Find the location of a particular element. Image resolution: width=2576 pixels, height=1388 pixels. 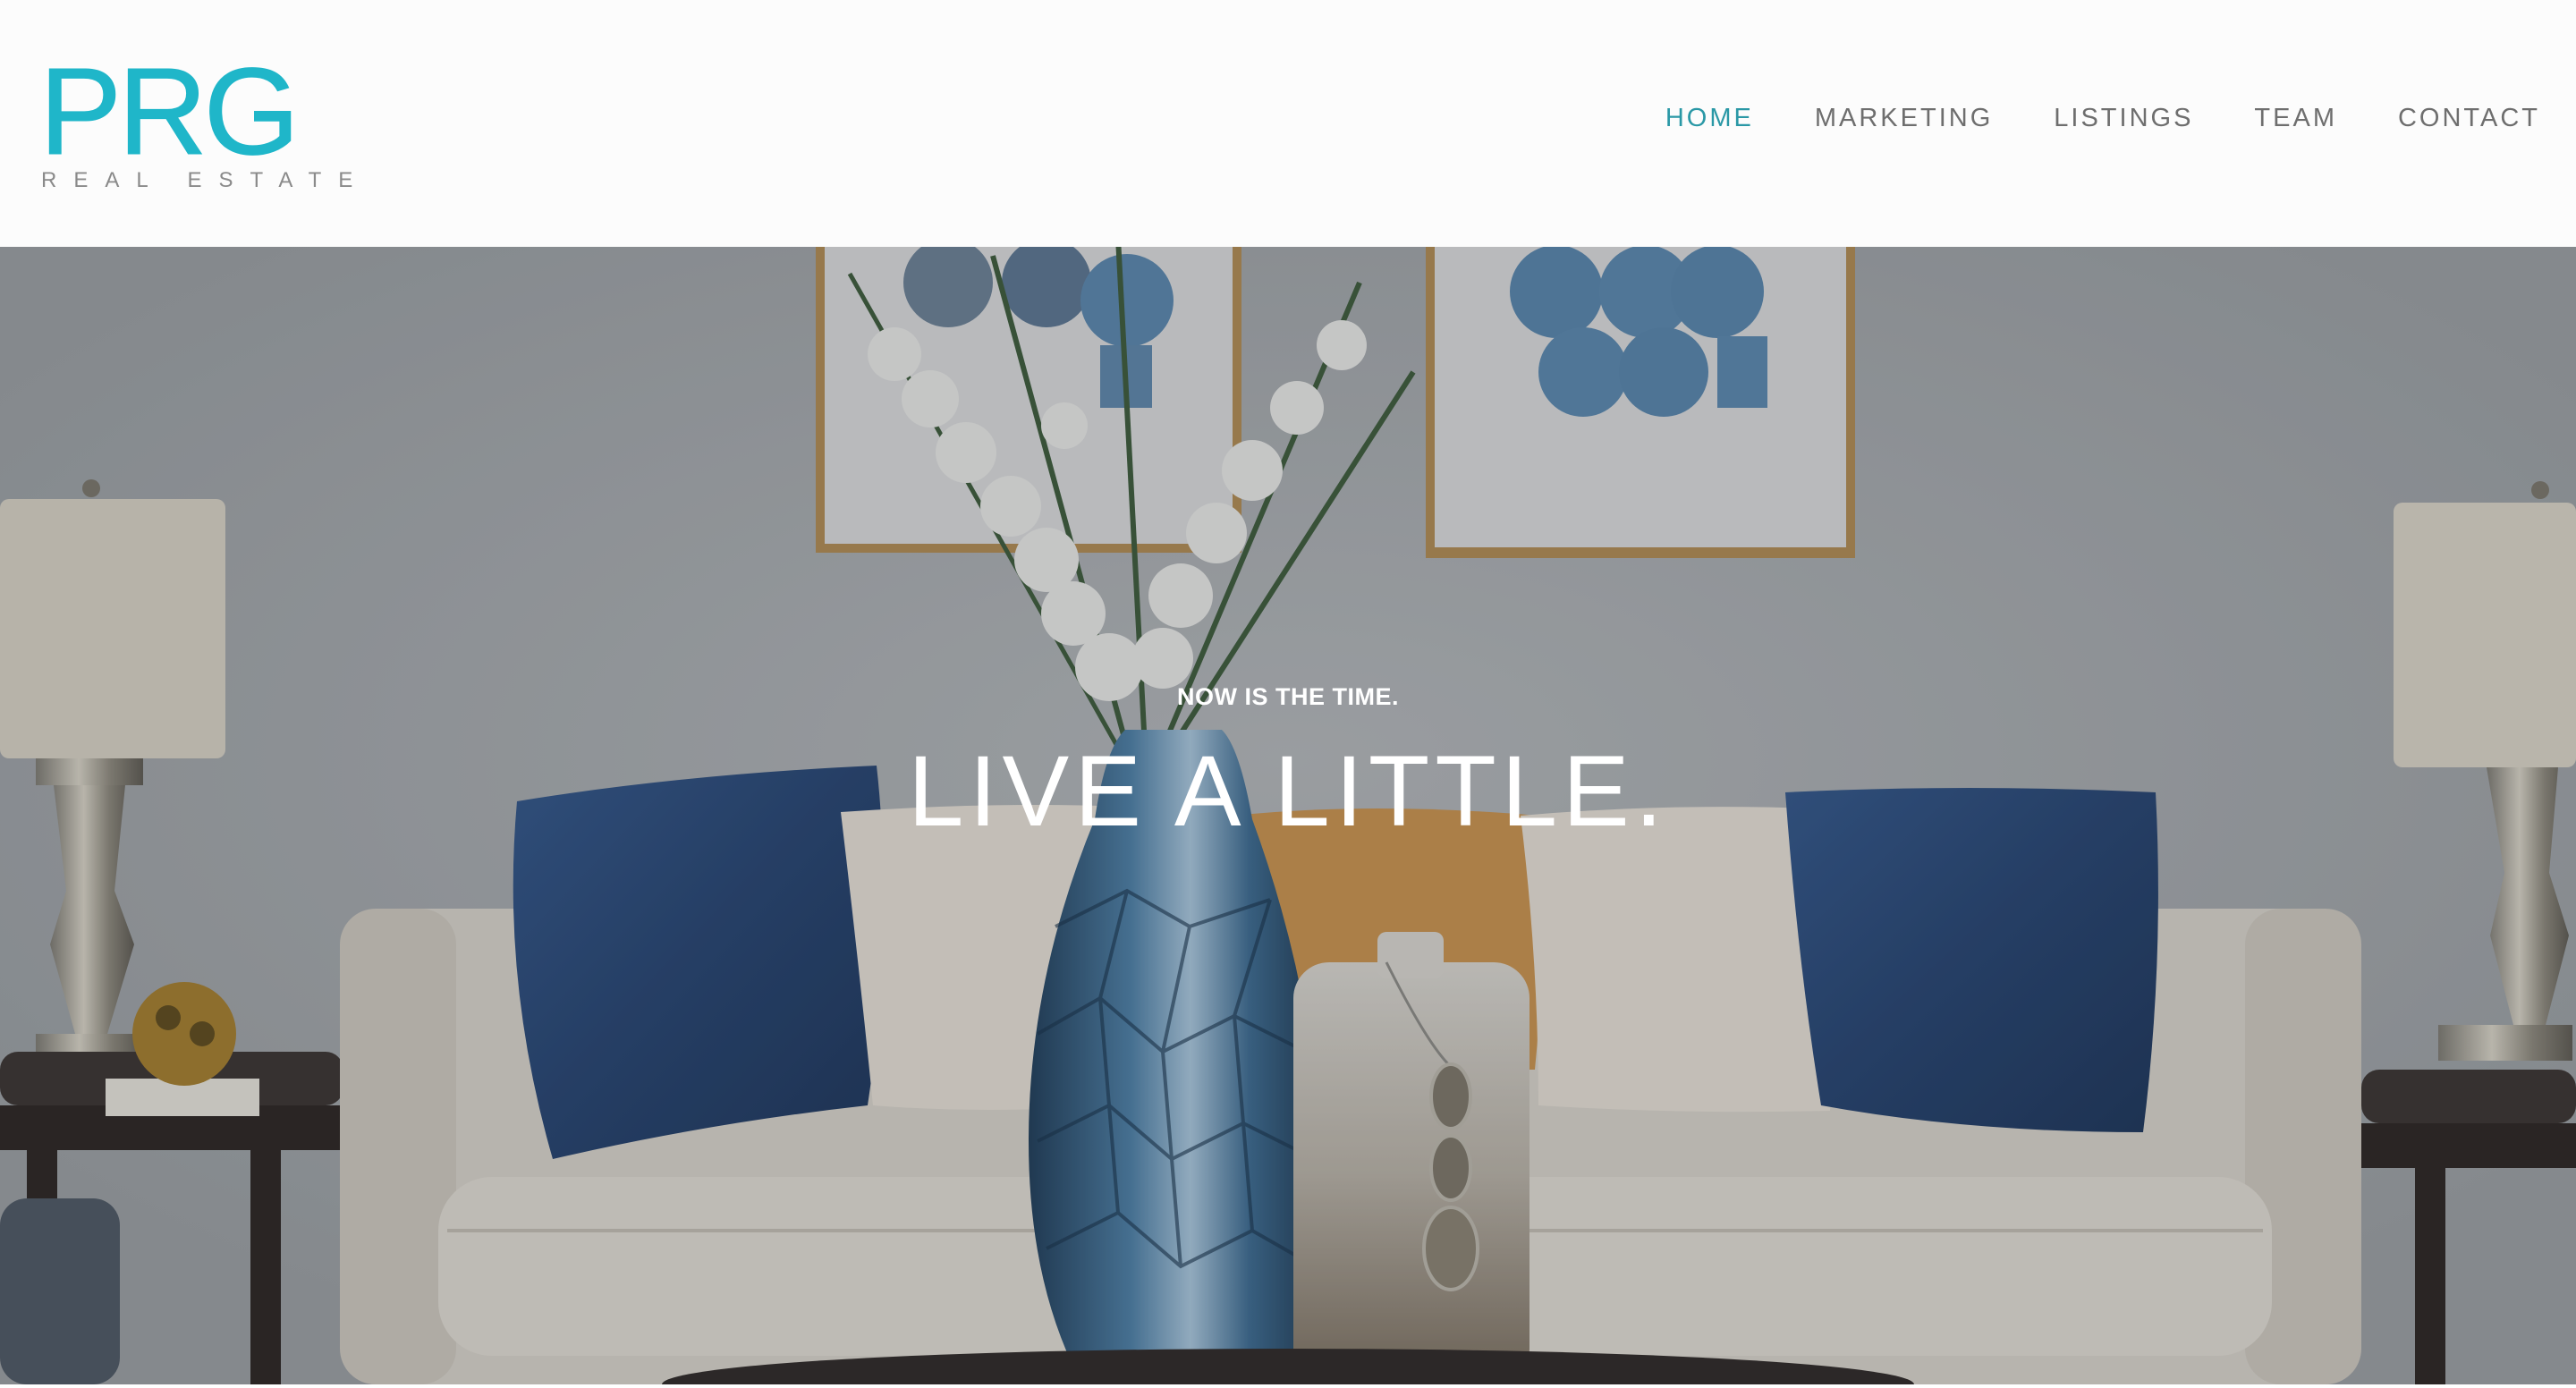

hero-eyebrow: NOW IS THE TIME. is located at coordinates (1288, 697).